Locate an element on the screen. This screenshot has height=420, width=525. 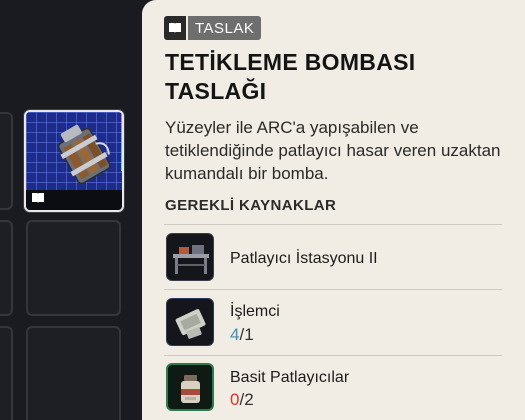
inventory-slot-selected is located at coordinates (74, 161).